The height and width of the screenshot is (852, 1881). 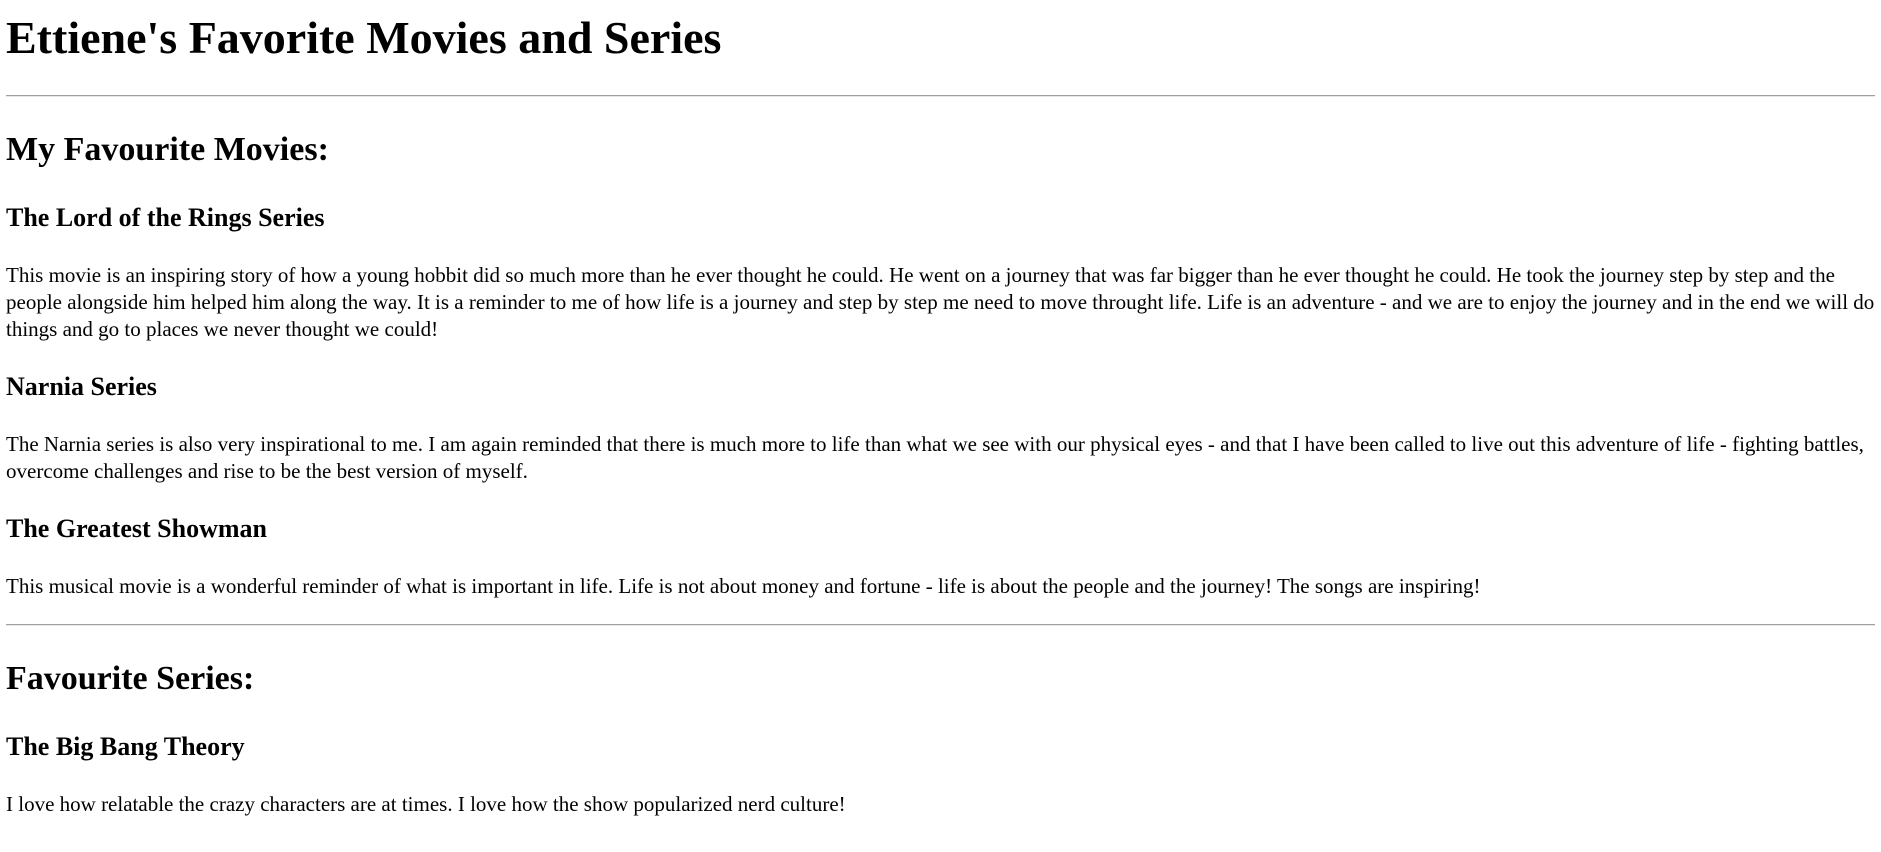 I want to click on movie-title: The Greatest Showman, so click(x=136, y=528).